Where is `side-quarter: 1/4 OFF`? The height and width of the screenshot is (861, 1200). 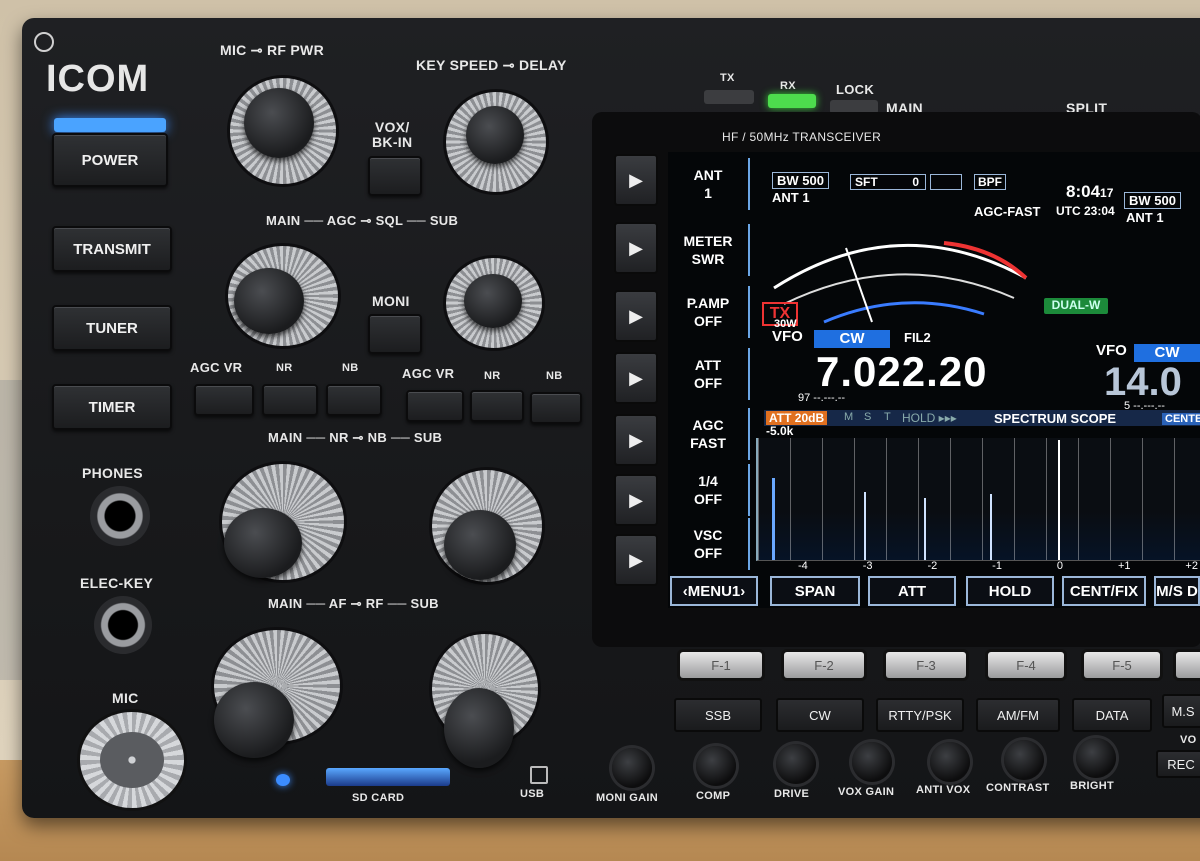
side-quarter: 1/4 OFF is located at coordinates (709, 490).